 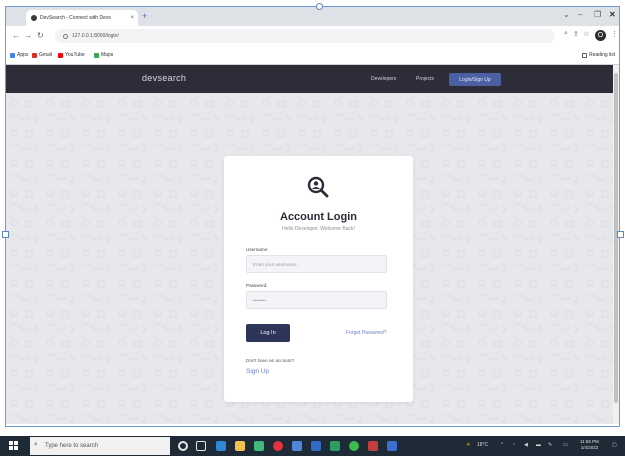 What do you see at coordinates (60, 55) in the screenshot?
I see `youtube-icon` at bounding box center [60, 55].